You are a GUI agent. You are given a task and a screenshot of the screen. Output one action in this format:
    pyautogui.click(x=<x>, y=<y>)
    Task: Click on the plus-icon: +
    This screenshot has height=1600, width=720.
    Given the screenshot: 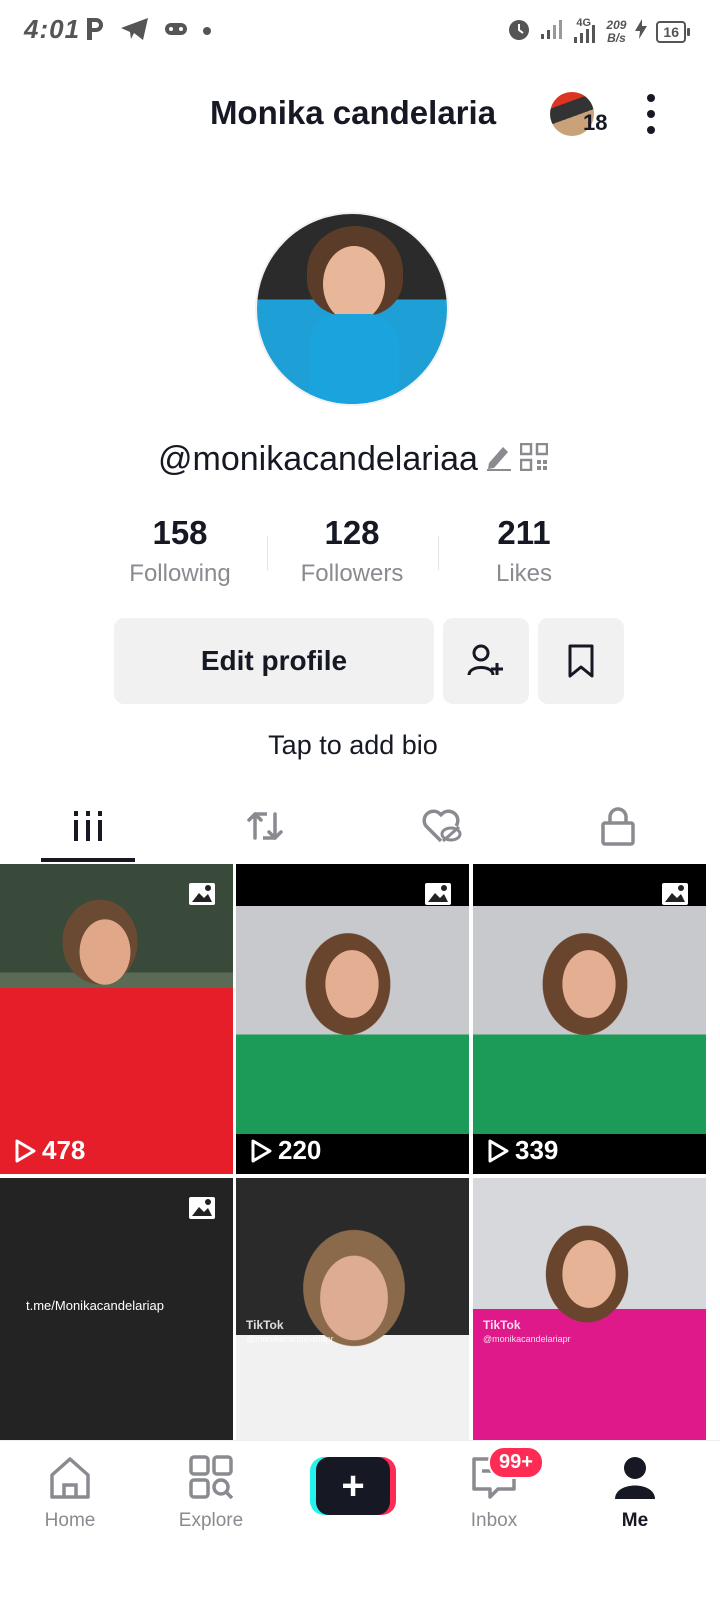 What is the action you would take?
    pyautogui.click(x=353, y=1486)
    